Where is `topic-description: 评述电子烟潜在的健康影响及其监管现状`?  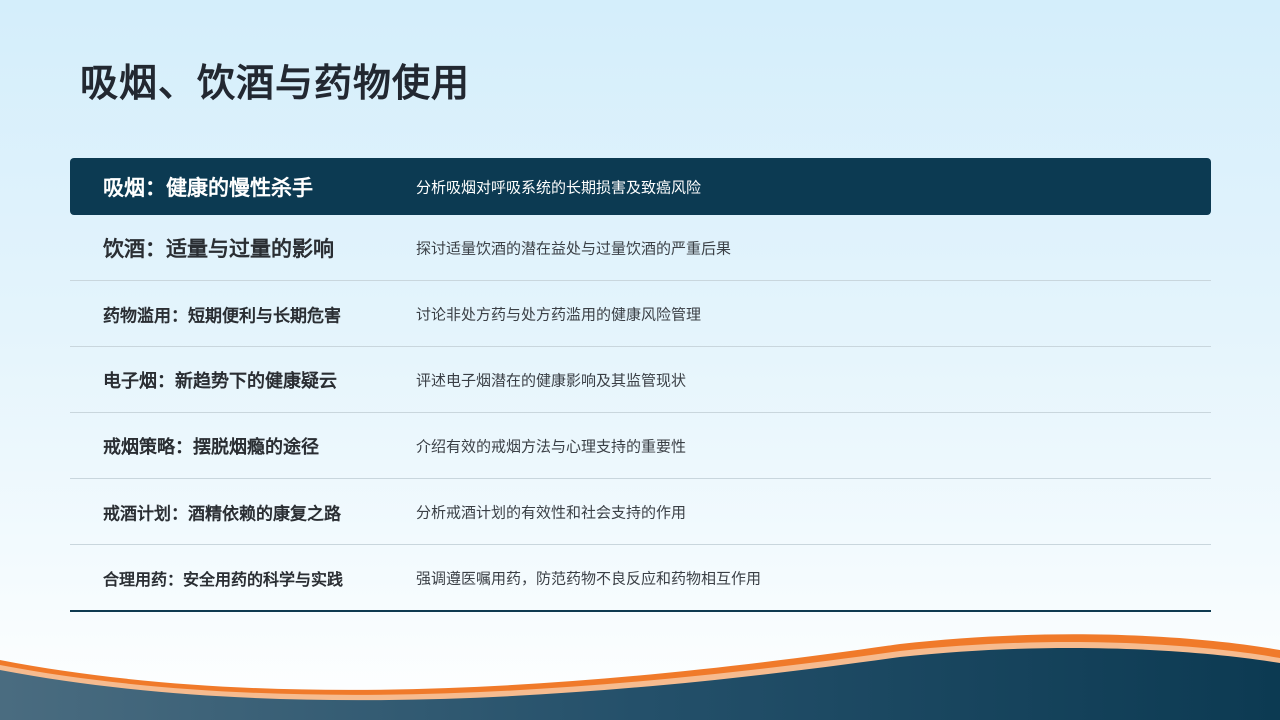
topic-description: 评述电子烟潜在的健康影响及其监管现状 is located at coordinates (551, 380).